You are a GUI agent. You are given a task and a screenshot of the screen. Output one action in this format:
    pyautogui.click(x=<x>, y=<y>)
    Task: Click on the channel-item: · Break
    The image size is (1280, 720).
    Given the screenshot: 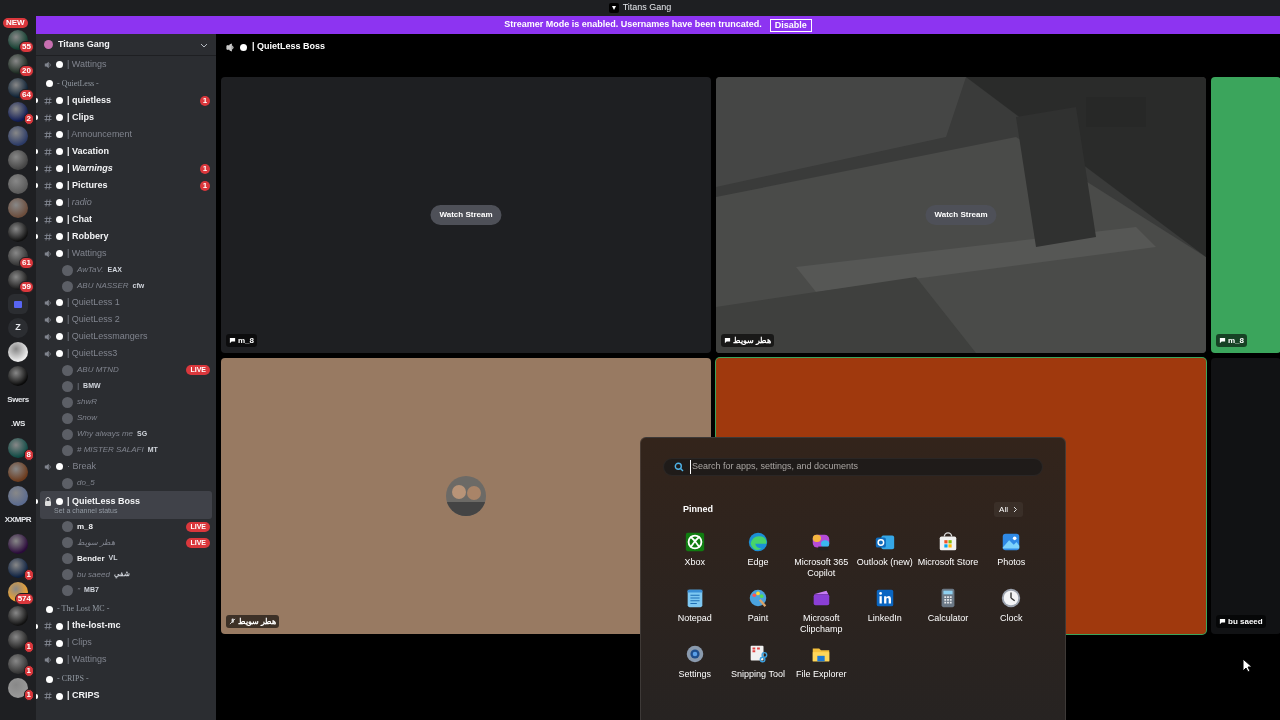 What is the action you would take?
    pyautogui.click(x=126, y=466)
    